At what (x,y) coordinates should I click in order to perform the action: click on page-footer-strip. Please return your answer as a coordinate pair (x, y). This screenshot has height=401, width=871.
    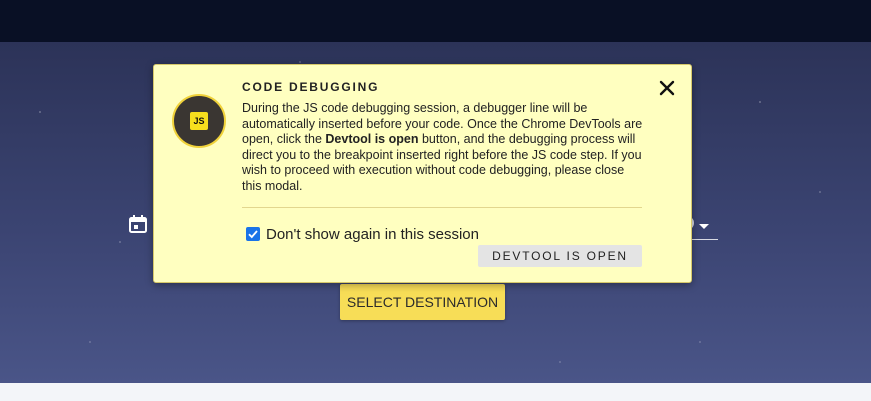
    Looking at the image, I should click on (435, 392).